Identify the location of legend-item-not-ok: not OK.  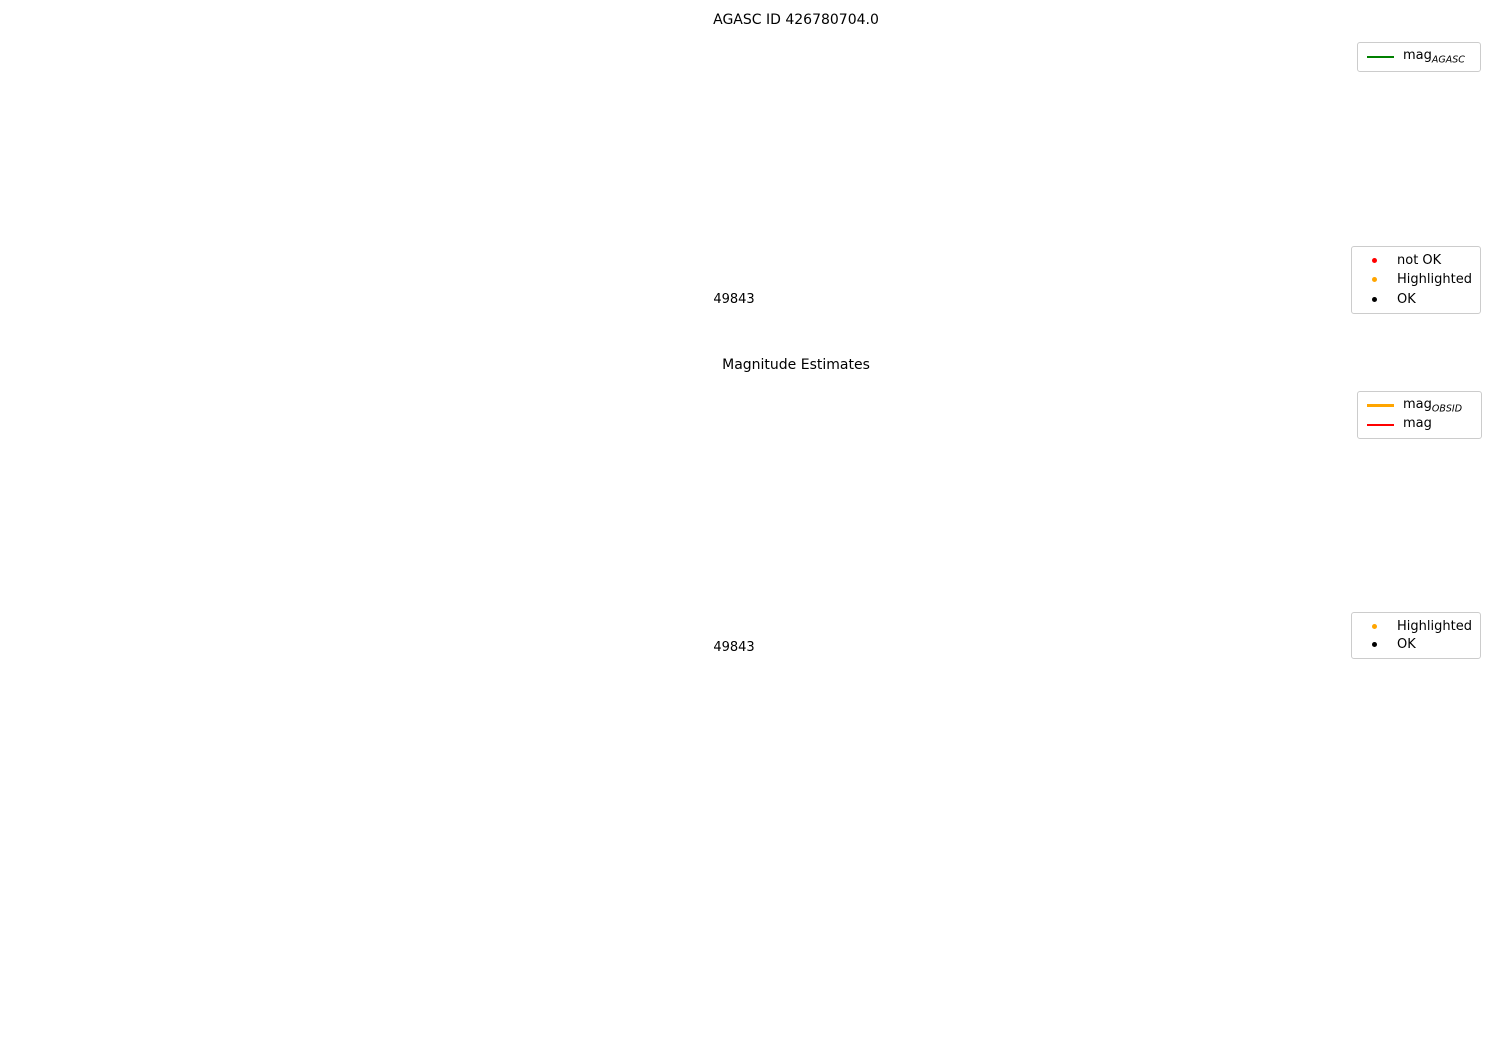
(1416, 260).